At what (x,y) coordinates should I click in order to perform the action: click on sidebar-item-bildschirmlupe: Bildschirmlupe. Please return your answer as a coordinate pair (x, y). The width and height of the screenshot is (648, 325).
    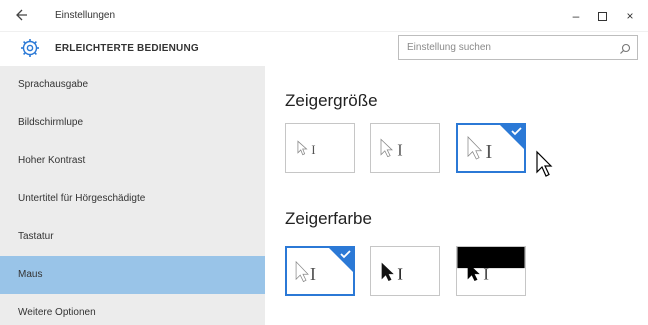
    Looking at the image, I should click on (132, 123).